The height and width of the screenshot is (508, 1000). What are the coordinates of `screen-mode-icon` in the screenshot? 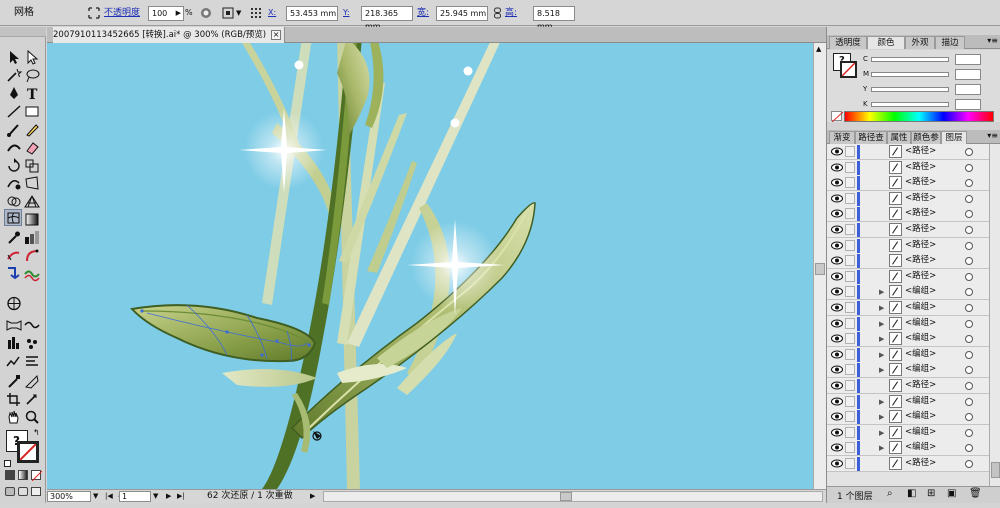 It's located at (36, 491).